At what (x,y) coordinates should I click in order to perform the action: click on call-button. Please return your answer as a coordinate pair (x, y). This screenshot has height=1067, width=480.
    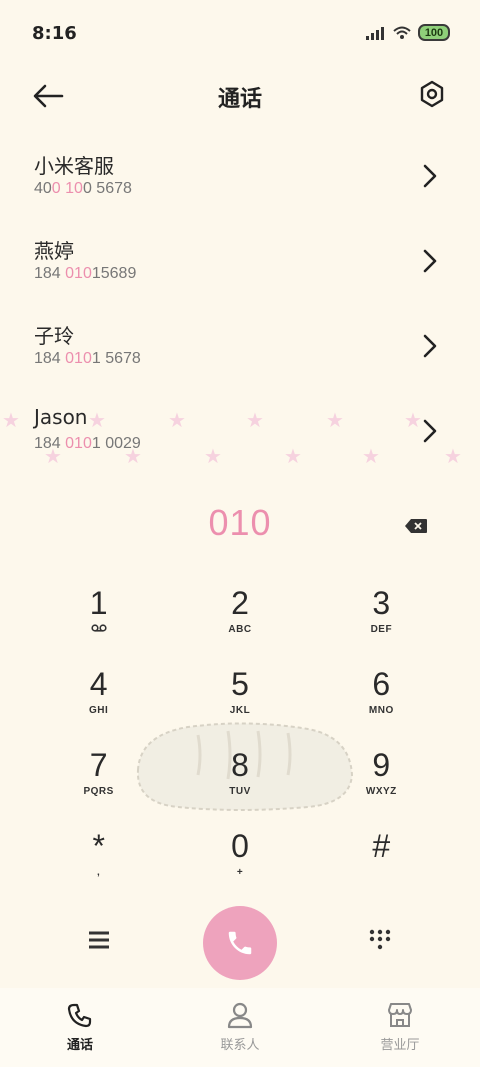
    Looking at the image, I should click on (240, 943).